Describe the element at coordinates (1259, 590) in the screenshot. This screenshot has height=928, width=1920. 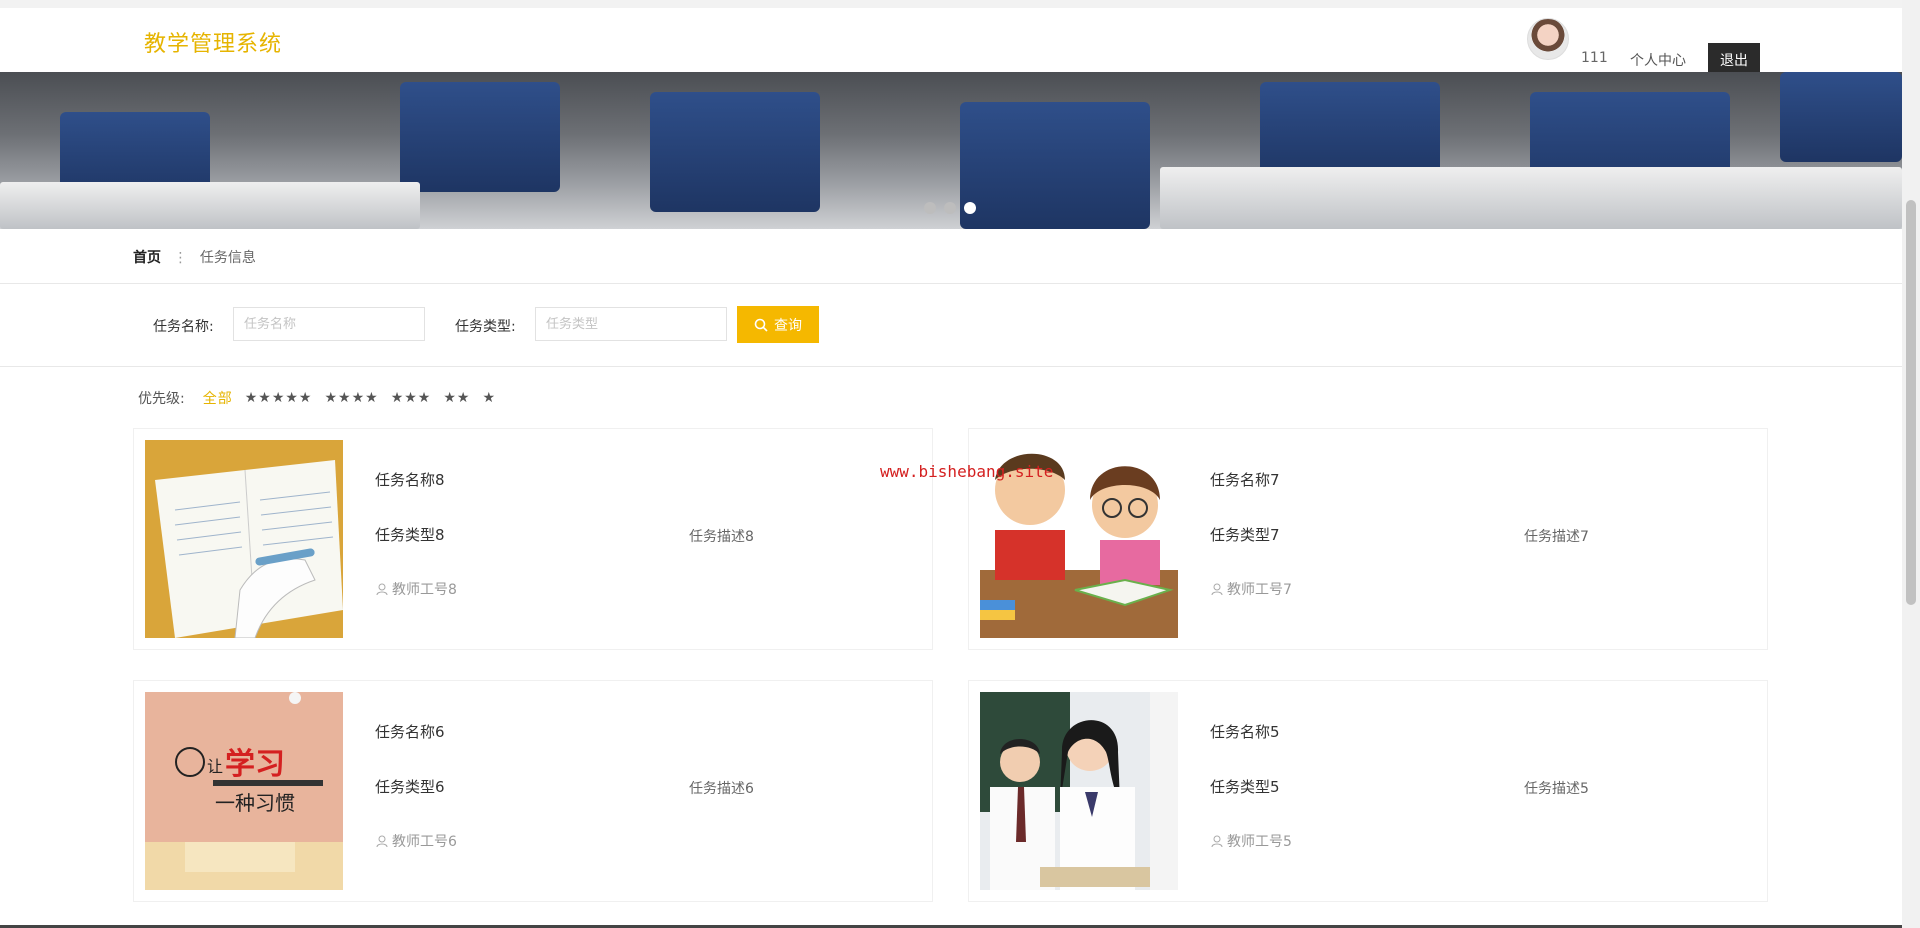
I see `teacher-id-text: 教师工号7` at that location.